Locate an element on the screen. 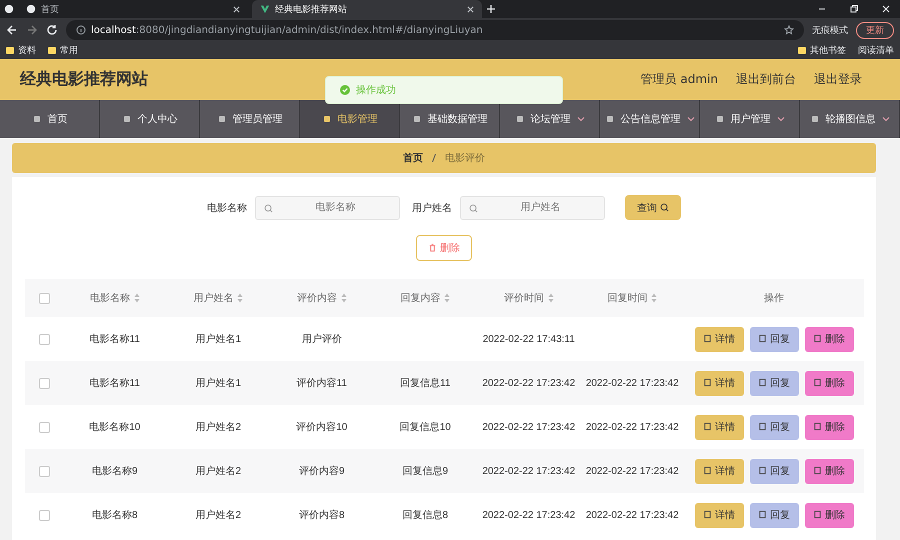 This screenshot has height=540, width=900. column-header: 用户姓名 is located at coordinates (218, 298).